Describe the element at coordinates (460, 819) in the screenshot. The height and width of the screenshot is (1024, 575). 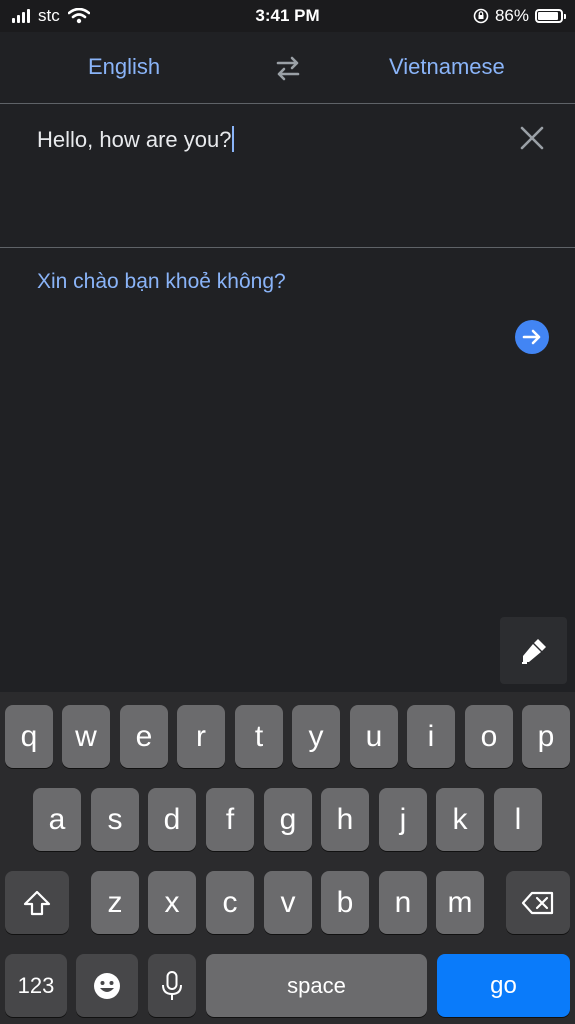
I see `key-k: k` at that location.